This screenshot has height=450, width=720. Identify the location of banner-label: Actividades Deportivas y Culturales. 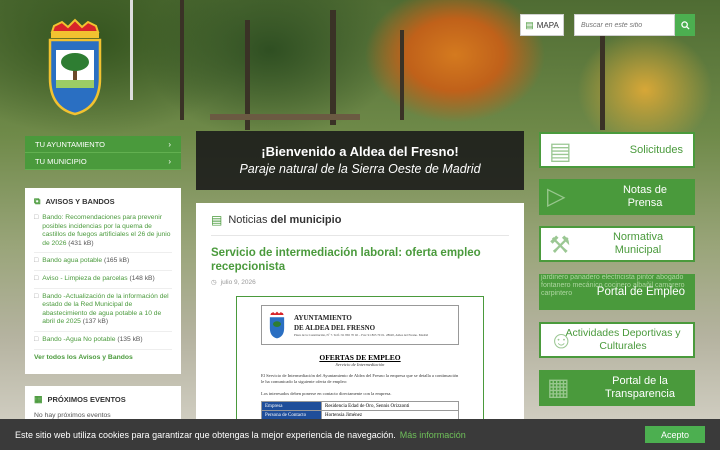
(623, 339).